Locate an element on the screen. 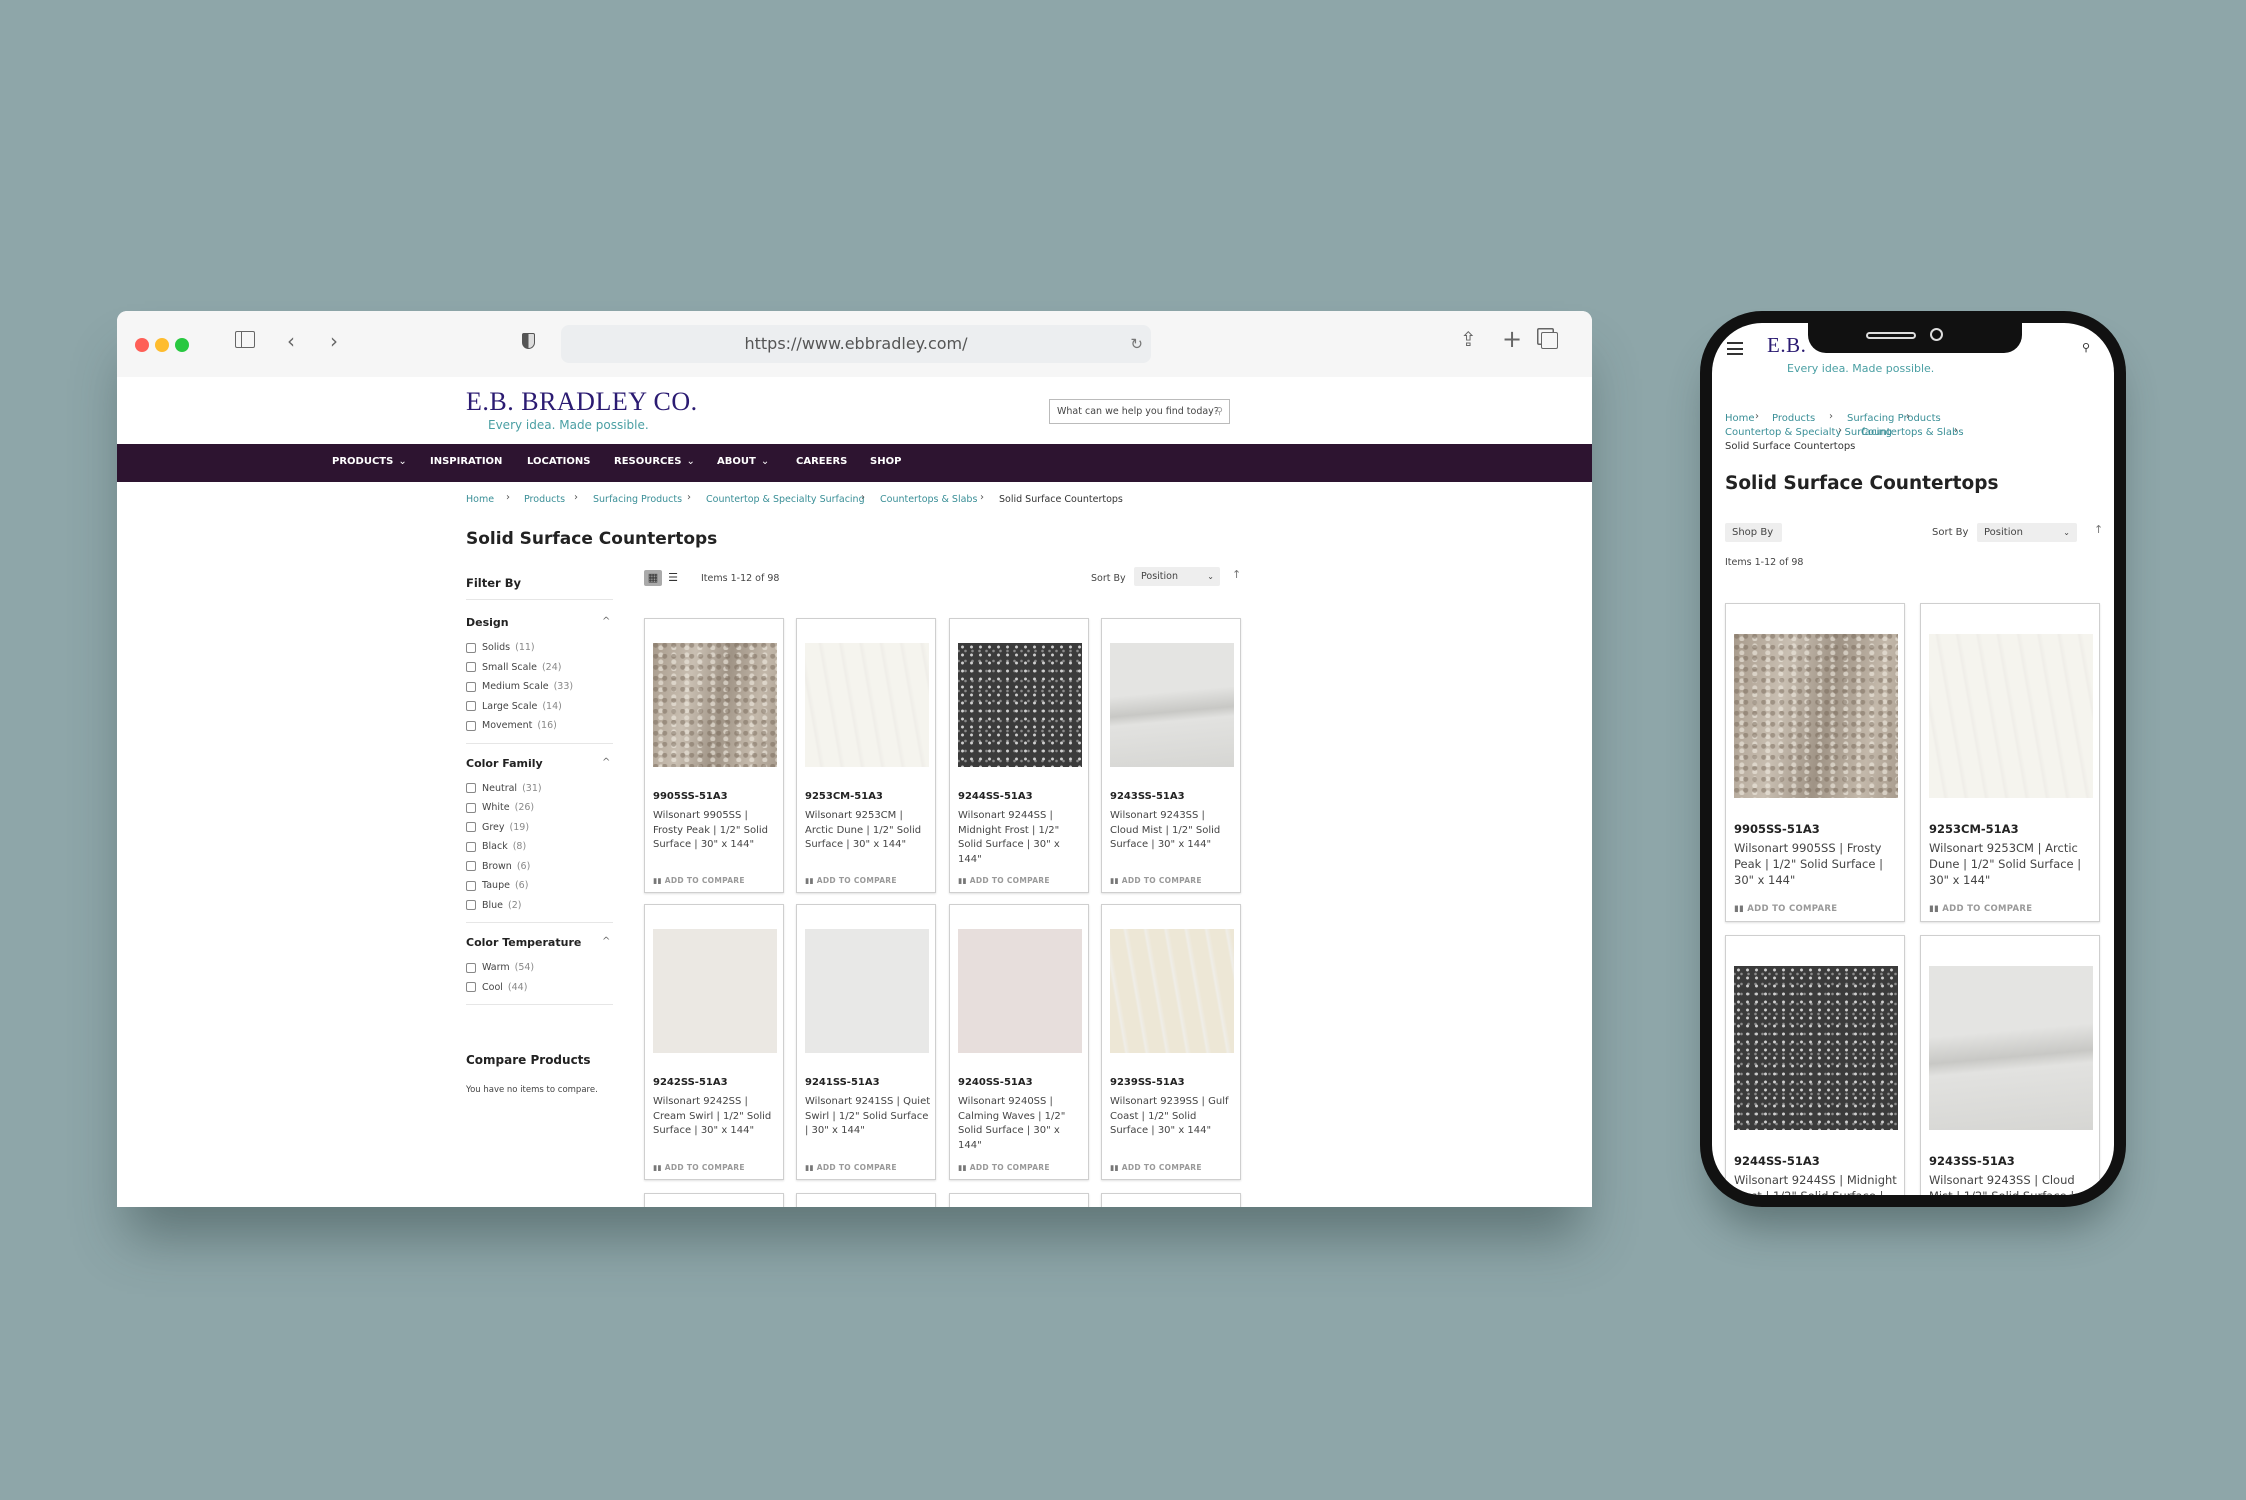 This screenshot has width=2246, height=1500. filter-group-design: Design is located at coordinates (487, 622).